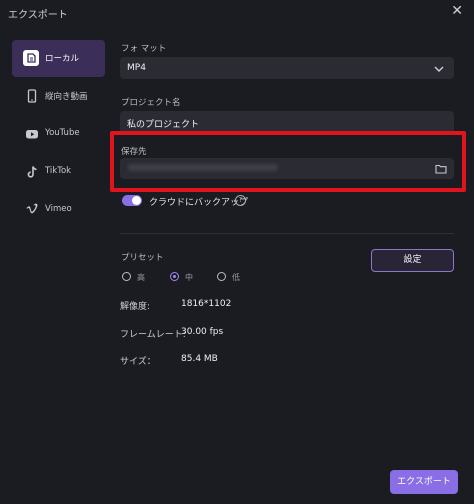 The height and width of the screenshot is (504, 474). I want to click on preset-option-label: 高, so click(141, 277).